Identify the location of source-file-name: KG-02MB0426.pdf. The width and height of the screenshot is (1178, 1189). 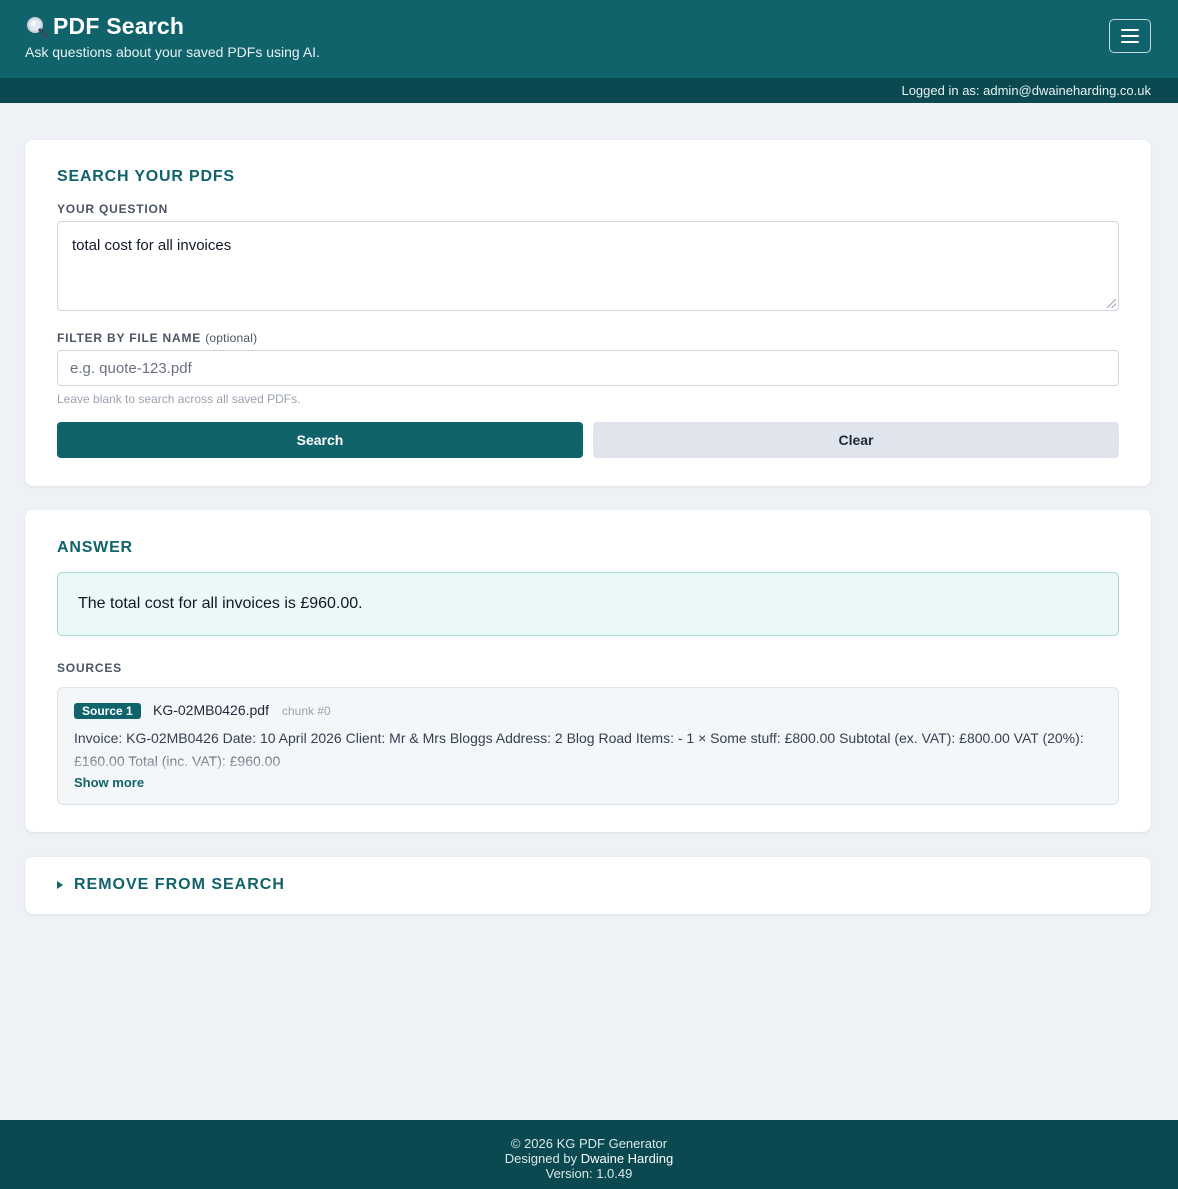
(211, 710).